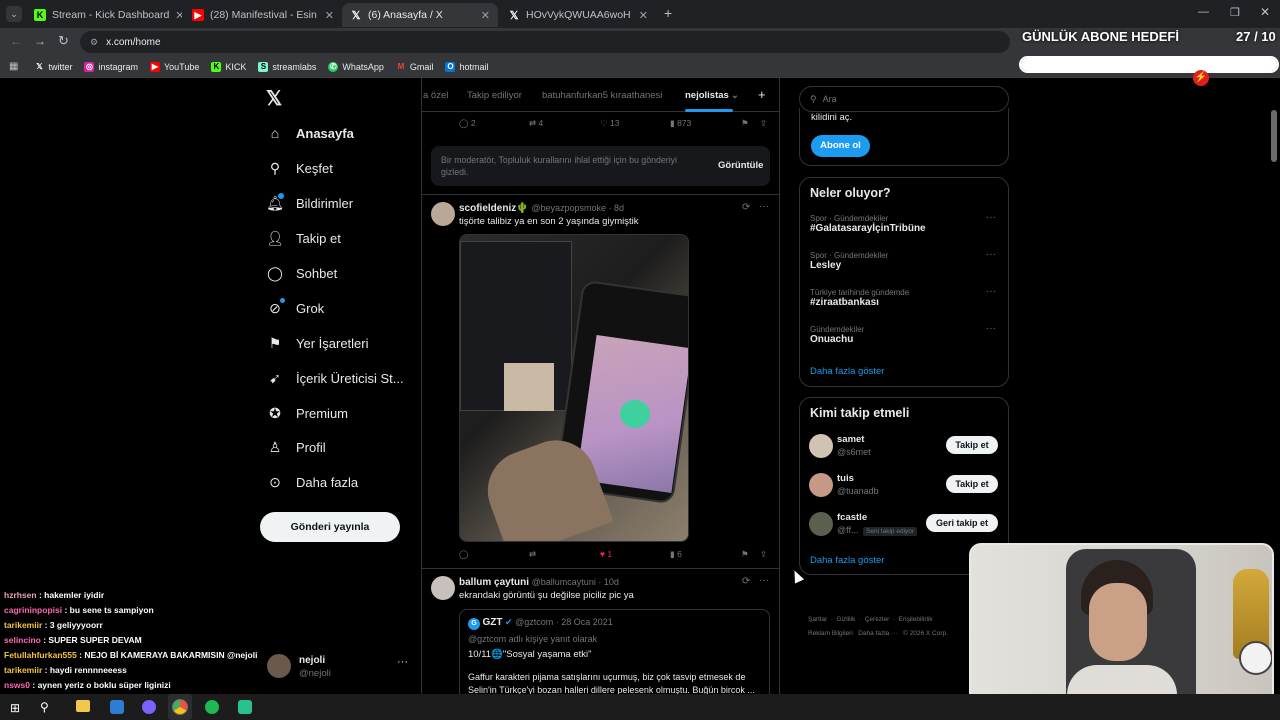  I want to click on bookmark-gmail: M Gmail, so click(415, 67).